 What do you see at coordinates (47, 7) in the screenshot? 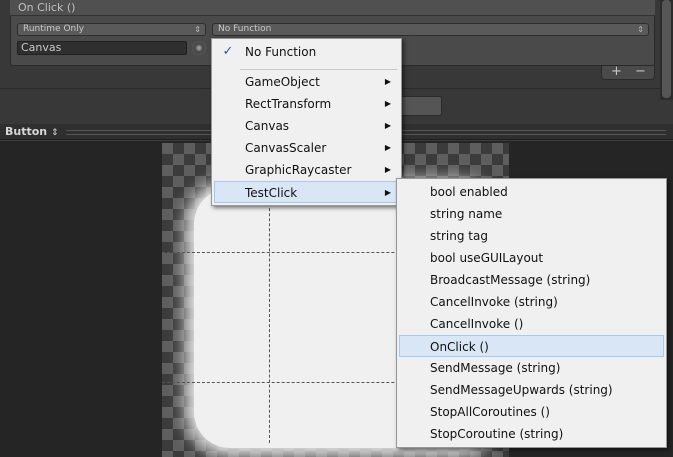
I see `event-title: On Click ()` at bounding box center [47, 7].